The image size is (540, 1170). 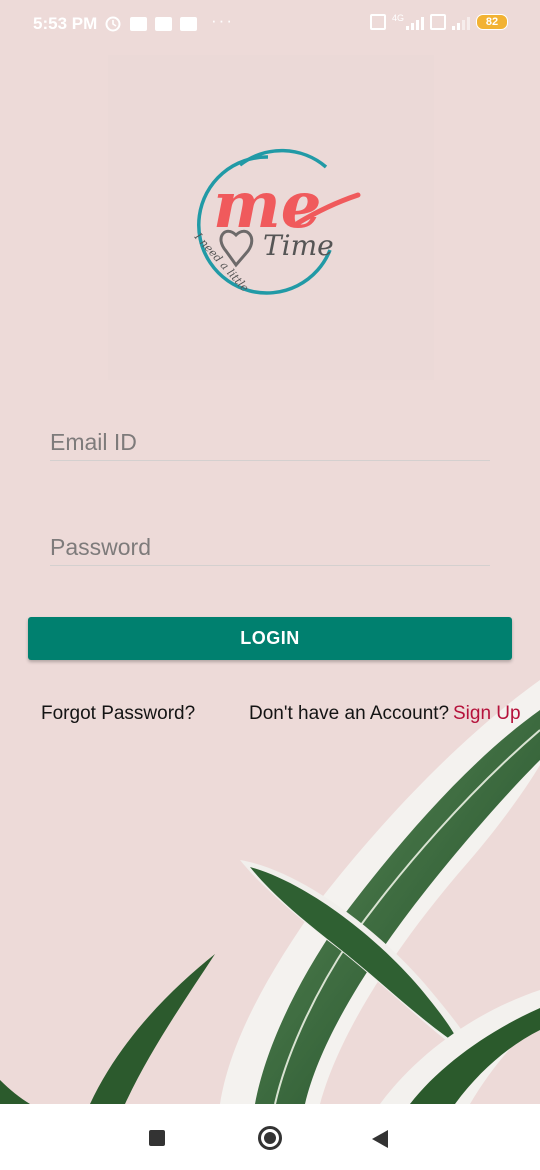 I want to click on status-time: 5:53 PM, so click(x=65, y=23).